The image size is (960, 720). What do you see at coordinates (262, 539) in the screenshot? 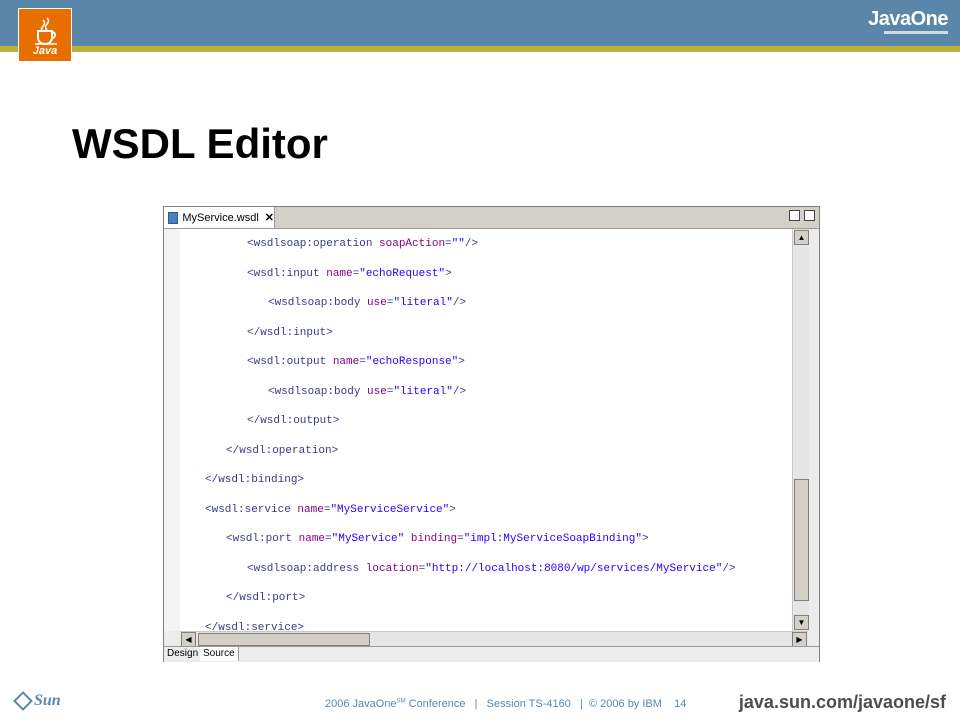
I see `code-token: <wsdl:port` at bounding box center [262, 539].